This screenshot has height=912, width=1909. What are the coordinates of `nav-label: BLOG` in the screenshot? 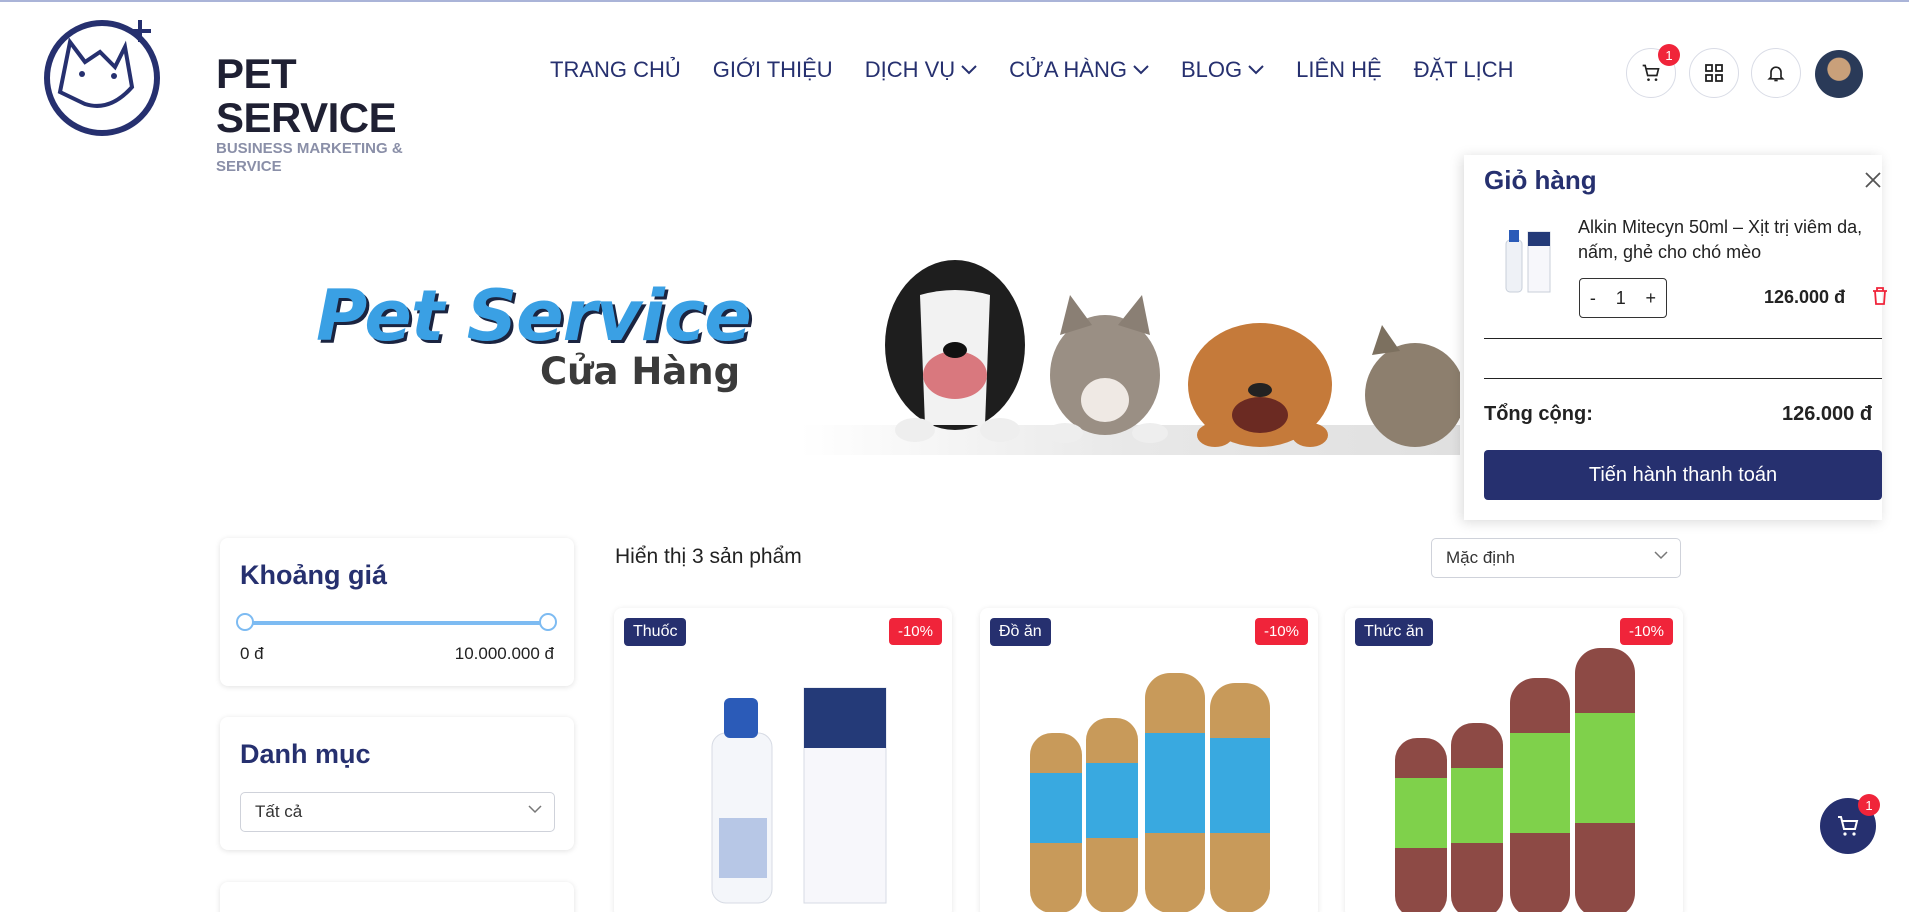 It's located at (1211, 69).